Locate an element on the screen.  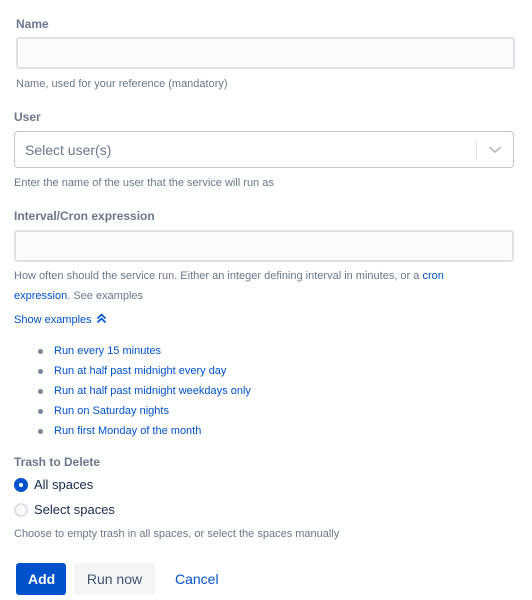
example-link: Run at half past midnight every day is located at coordinates (140, 371).